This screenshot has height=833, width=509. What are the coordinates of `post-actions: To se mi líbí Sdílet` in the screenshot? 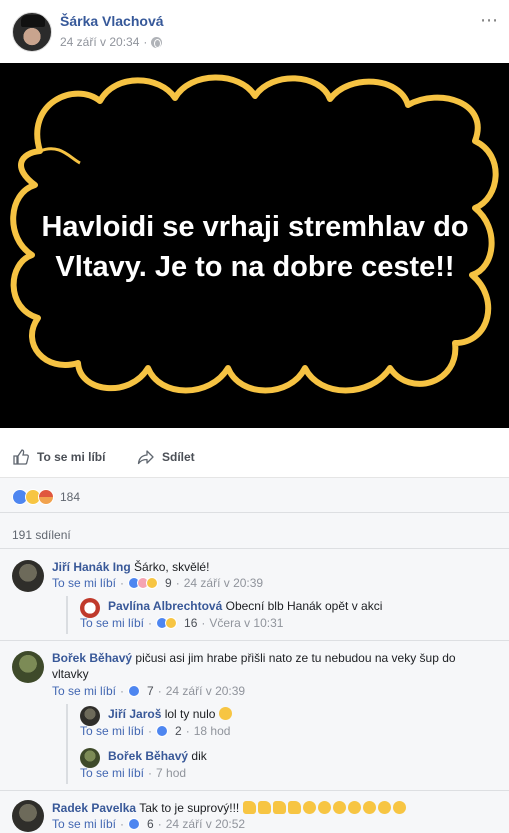 It's located at (254, 458).